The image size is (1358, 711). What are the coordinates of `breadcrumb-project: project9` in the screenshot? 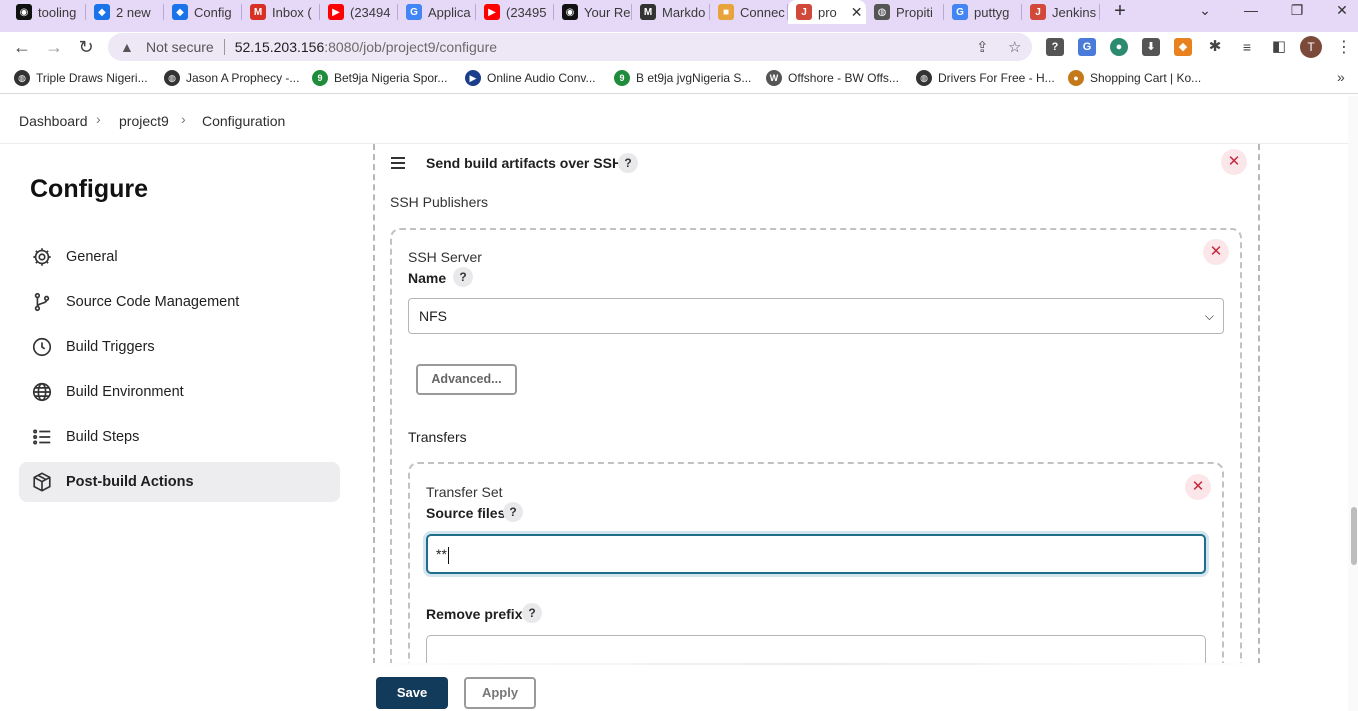 It's located at (144, 121).